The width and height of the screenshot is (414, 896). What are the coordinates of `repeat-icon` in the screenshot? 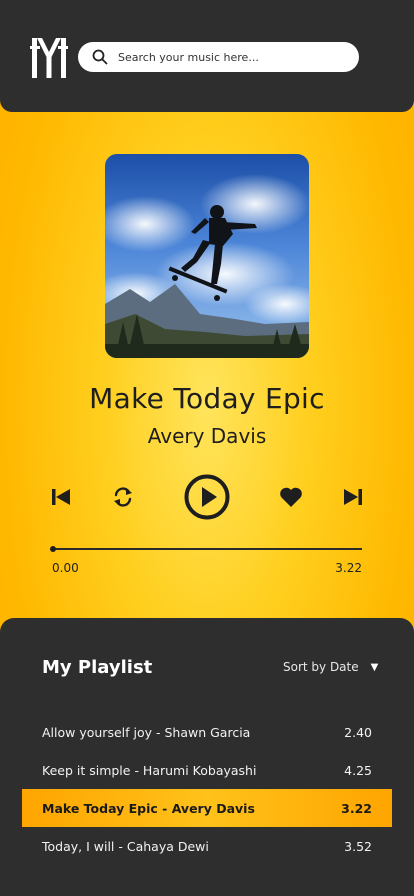 It's located at (123, 497).